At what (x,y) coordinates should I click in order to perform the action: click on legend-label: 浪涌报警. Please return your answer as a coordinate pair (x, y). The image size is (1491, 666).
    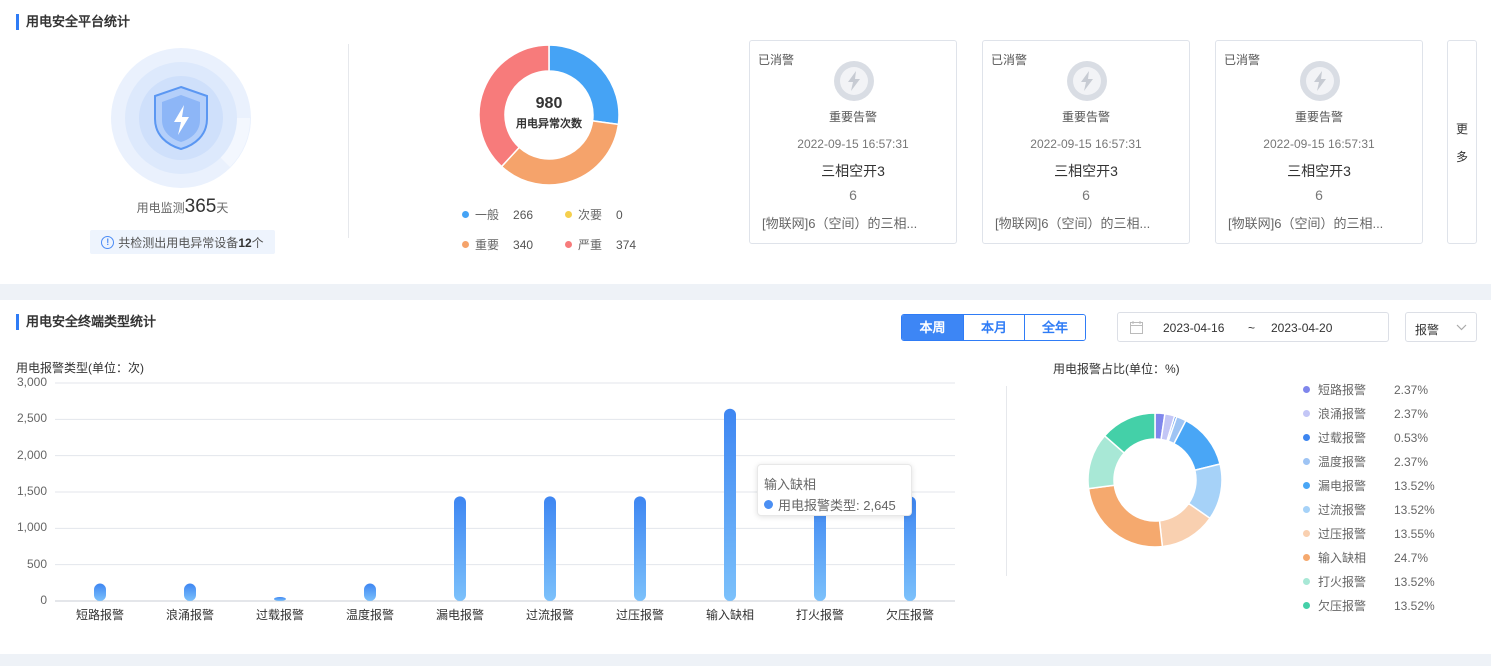
    Looking at the image, I should click on (1342, 414).